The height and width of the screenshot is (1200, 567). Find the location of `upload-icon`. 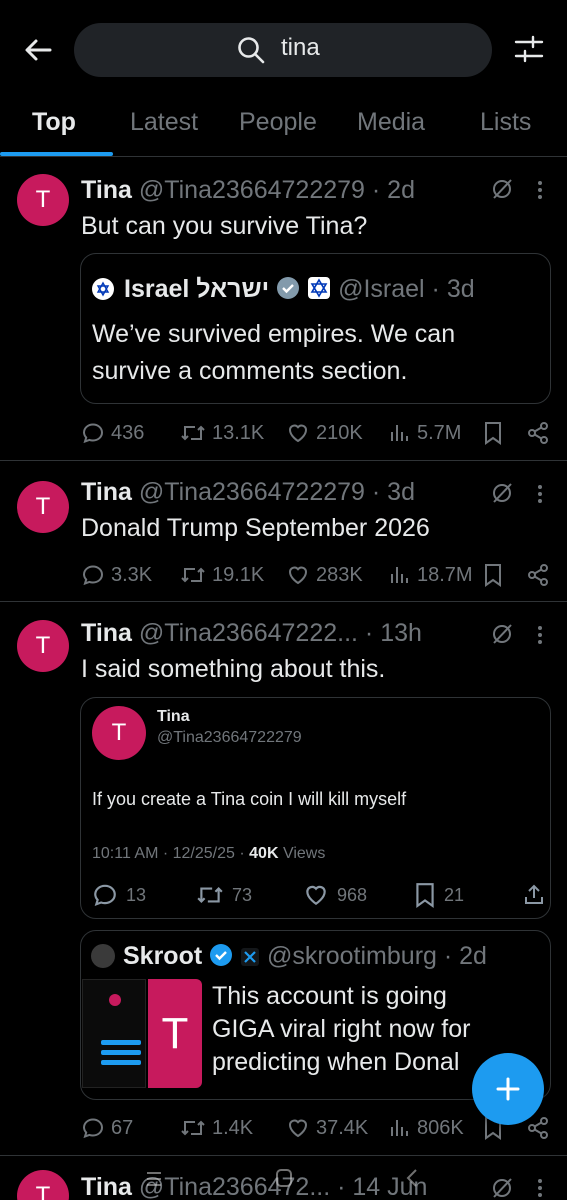

upload-icon is located at coordinates (534, 895).